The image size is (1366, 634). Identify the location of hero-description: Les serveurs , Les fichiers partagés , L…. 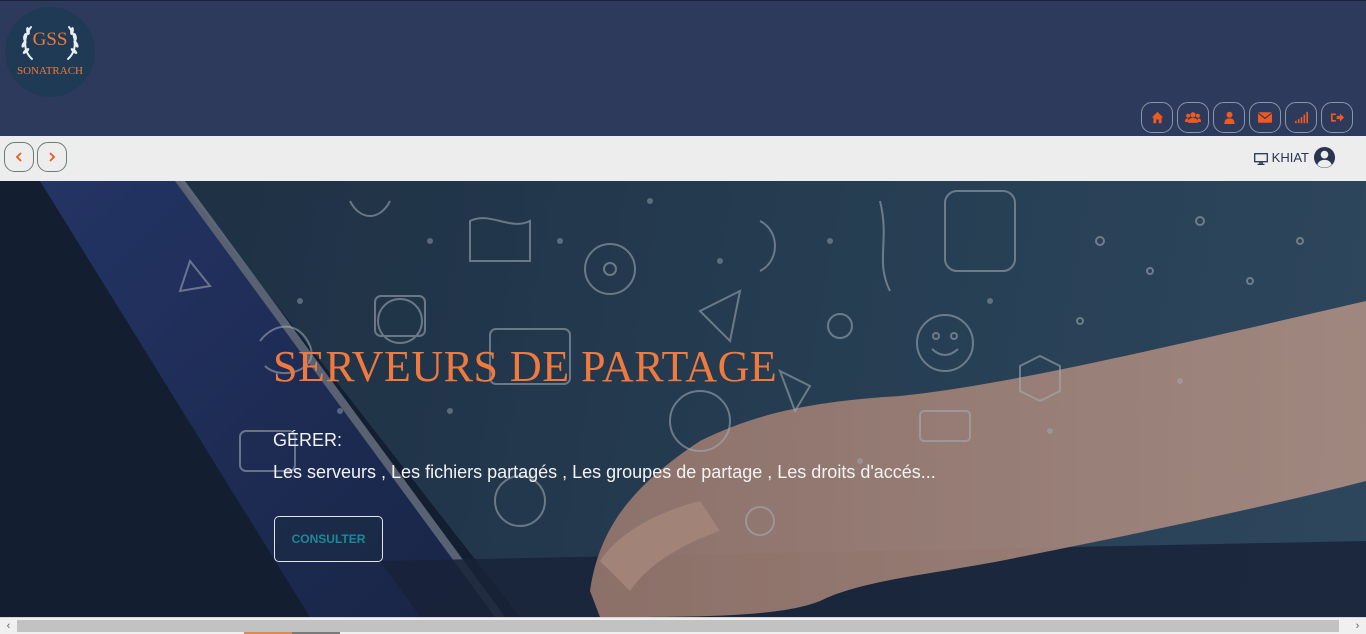
(604, 472).